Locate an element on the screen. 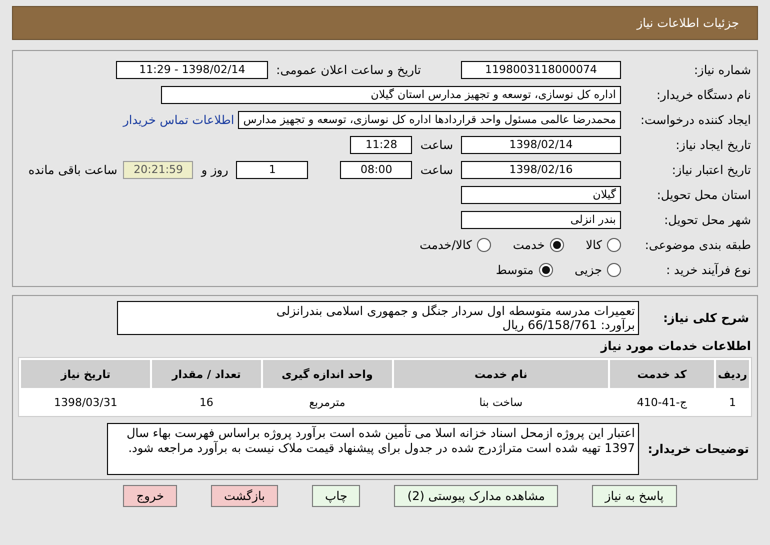 The width and height of the screenshot is (770, 545). field-label: استان محل تحویل: is located at coordinates (704, 195).